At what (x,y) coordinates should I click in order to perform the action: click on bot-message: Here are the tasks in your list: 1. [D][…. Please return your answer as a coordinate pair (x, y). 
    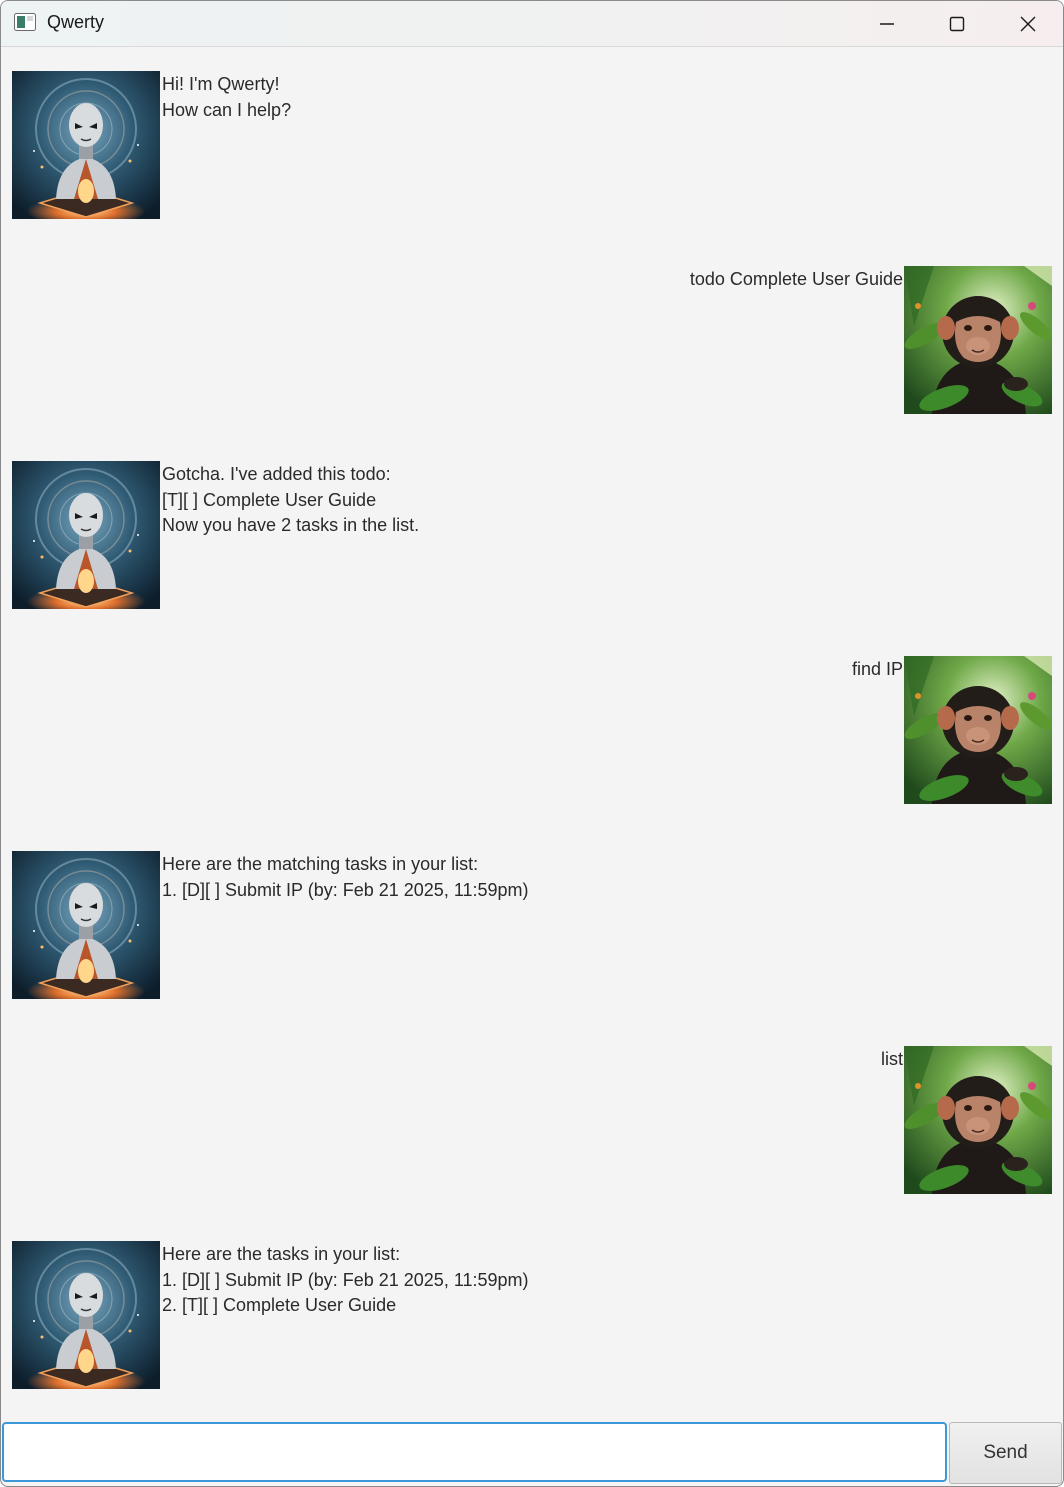
    Looking at the image, I should click on (345, 1279).